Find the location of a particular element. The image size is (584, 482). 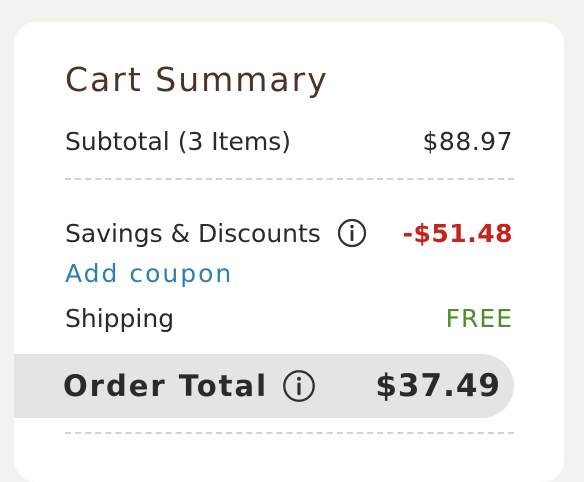

order-total-label-group: Order Total is located at coordinates (189, 386).